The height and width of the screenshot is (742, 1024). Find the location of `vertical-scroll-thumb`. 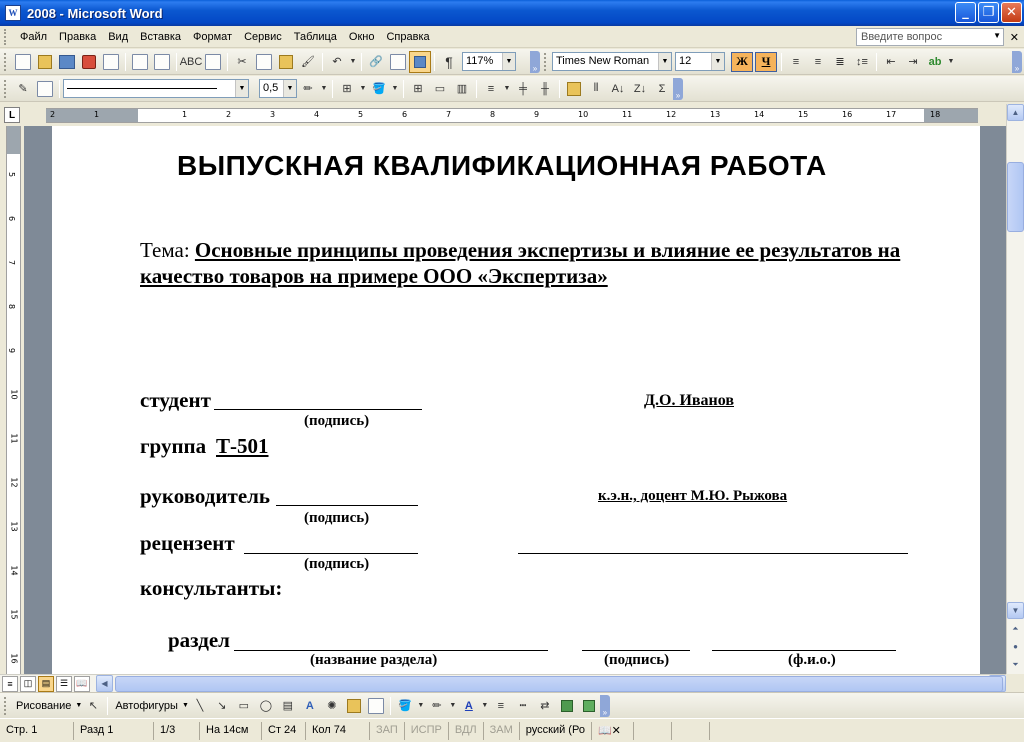

vertical-scroll-thumb is located at coordinates (1015, 197).